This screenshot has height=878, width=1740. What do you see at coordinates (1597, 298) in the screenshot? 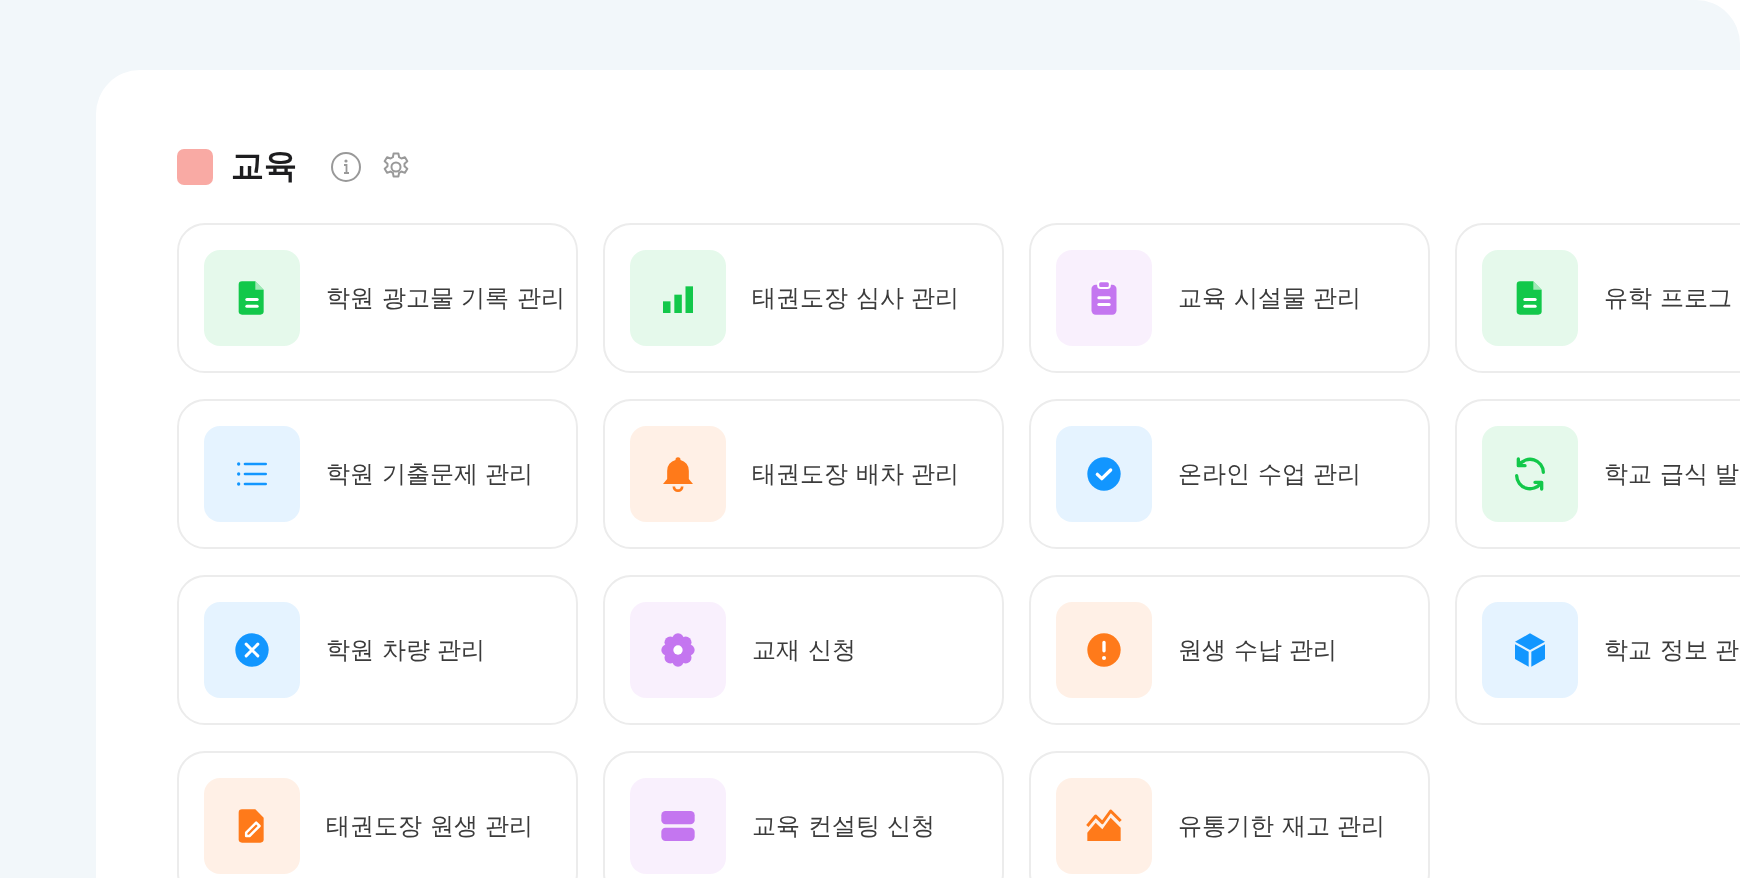
I see `menu-card: 유학 프로그` at bounding box center [1597, 298].